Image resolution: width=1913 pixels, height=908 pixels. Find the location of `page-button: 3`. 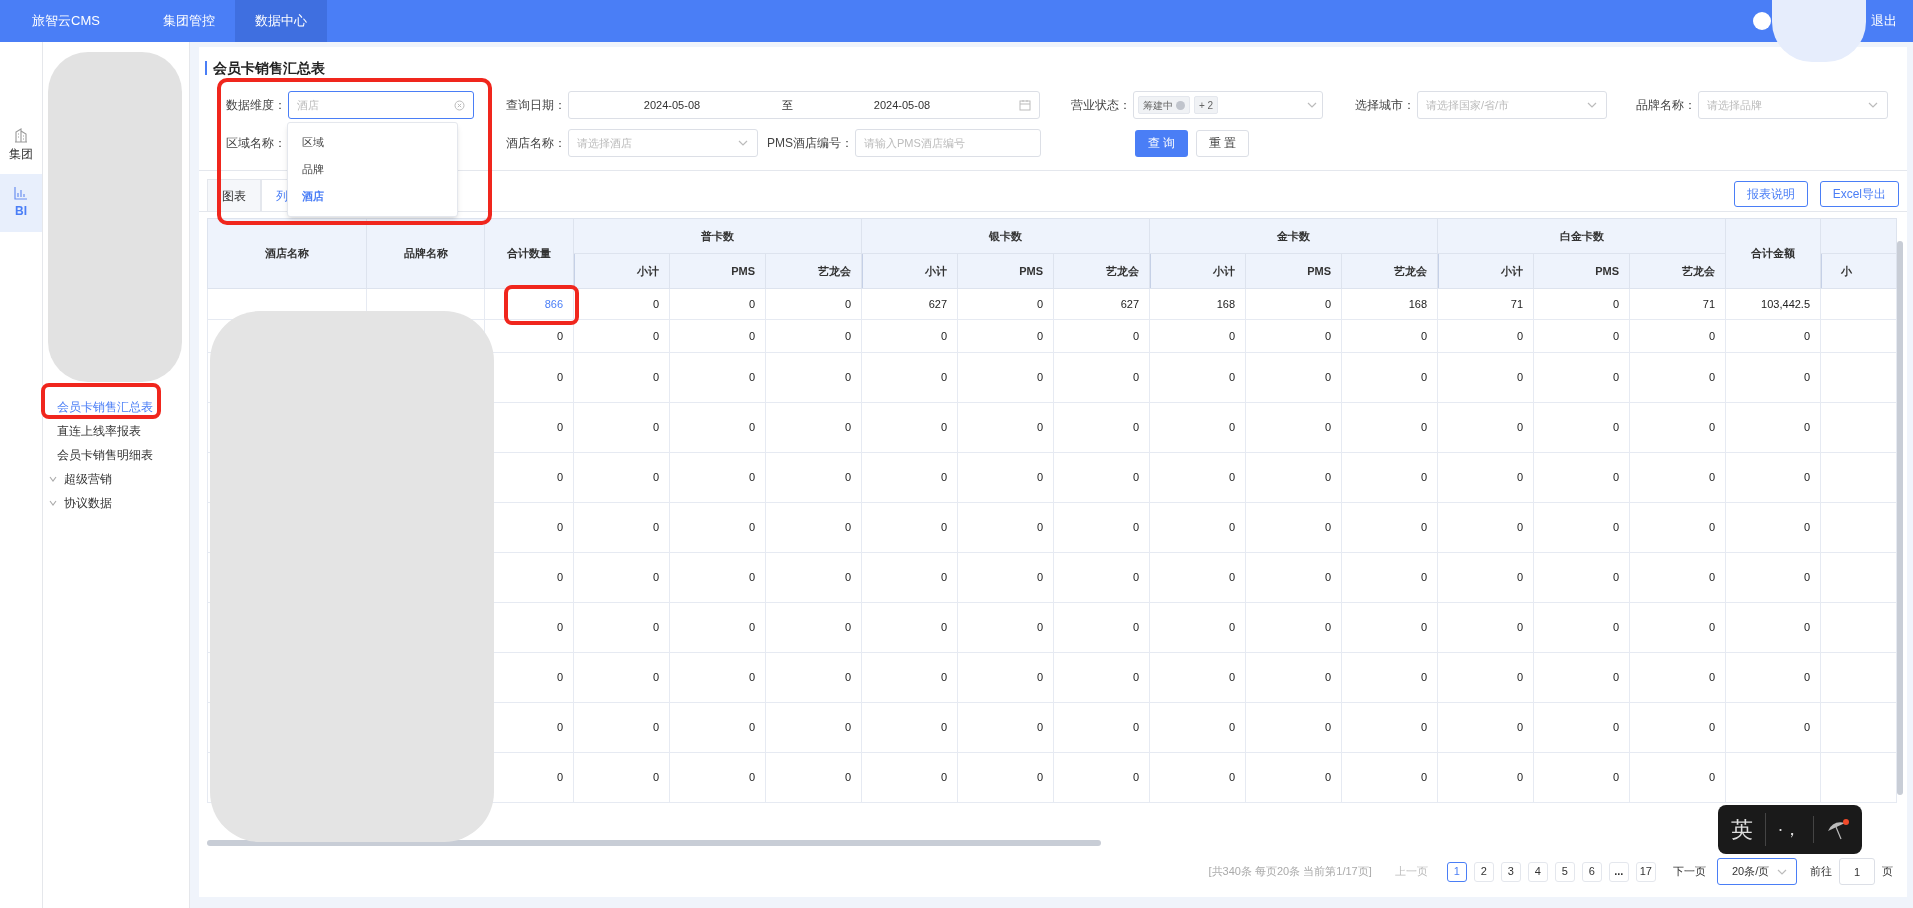

page-button: 3 is located at coordinates (1510, 871).